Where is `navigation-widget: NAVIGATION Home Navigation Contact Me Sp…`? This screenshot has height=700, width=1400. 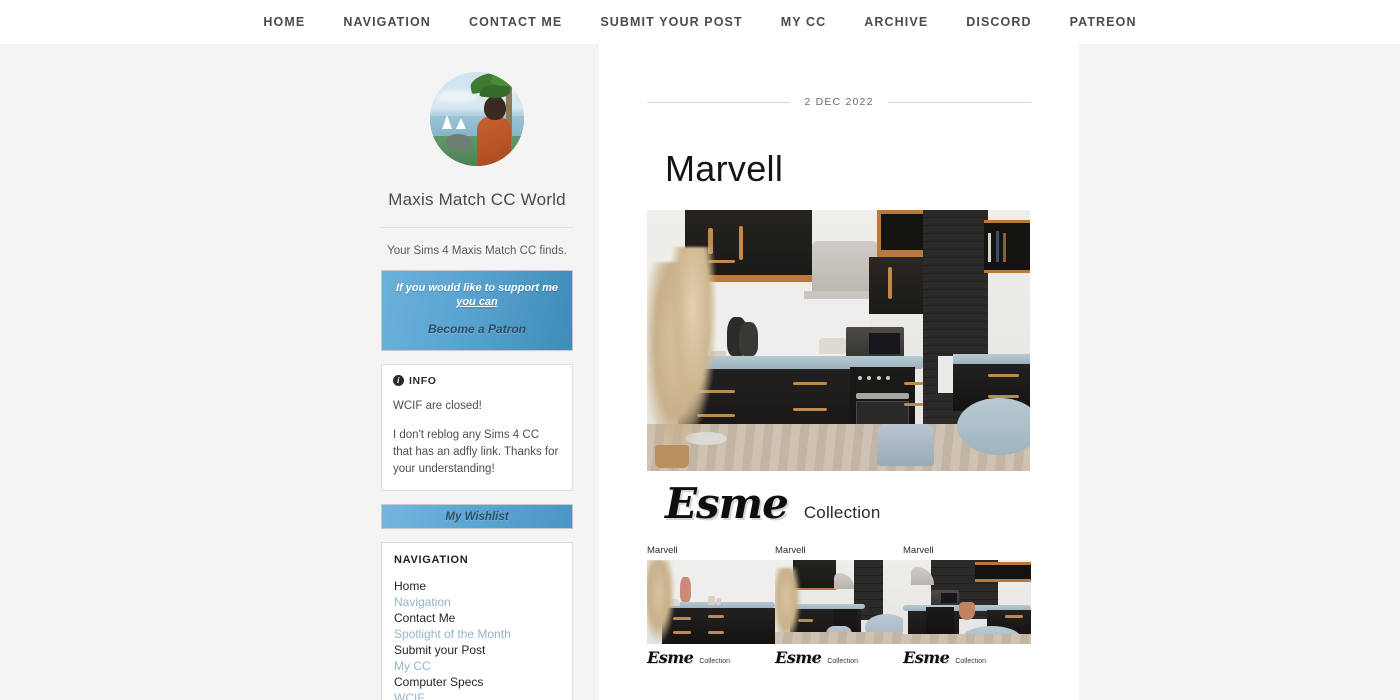 navigation-widget: NAVIGATION Home Navigation Contact Me Sp… is located at coordinates (477, 621).